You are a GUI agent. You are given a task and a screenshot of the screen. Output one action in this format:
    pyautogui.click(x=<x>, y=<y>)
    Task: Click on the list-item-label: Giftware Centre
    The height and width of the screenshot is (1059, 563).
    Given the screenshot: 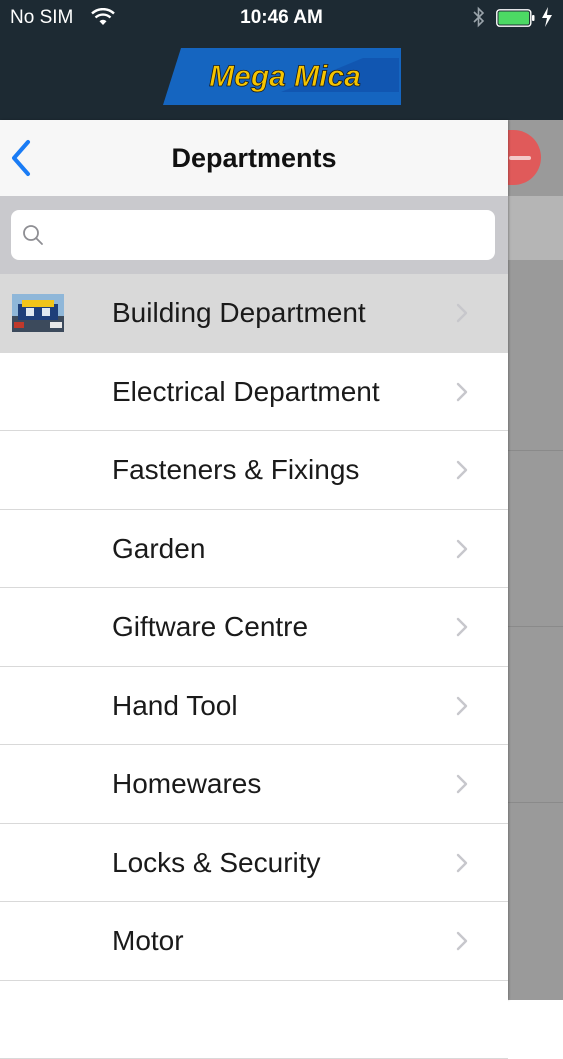 What is the action you would take?
    pyautogui.click(x=210, y=626)
    